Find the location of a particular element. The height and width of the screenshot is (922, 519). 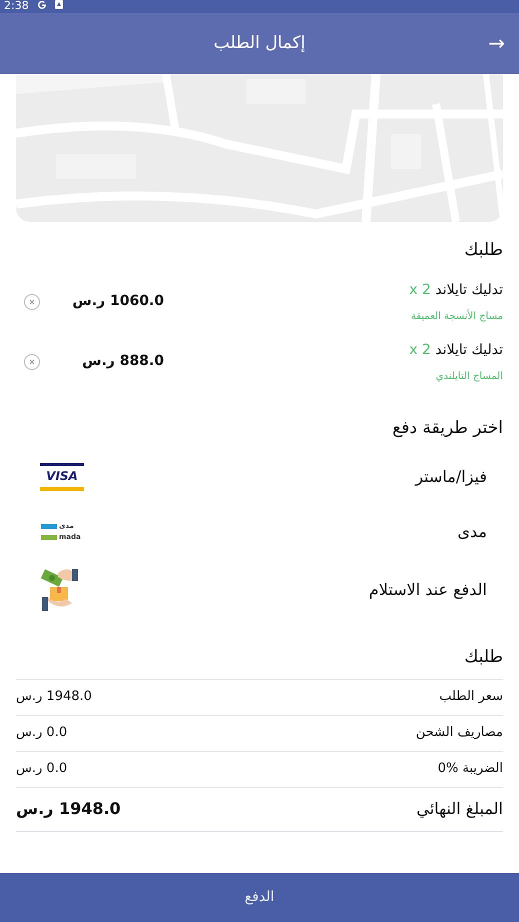

summary-label: المبلغ النهائي is located at coordinates (459, 809).